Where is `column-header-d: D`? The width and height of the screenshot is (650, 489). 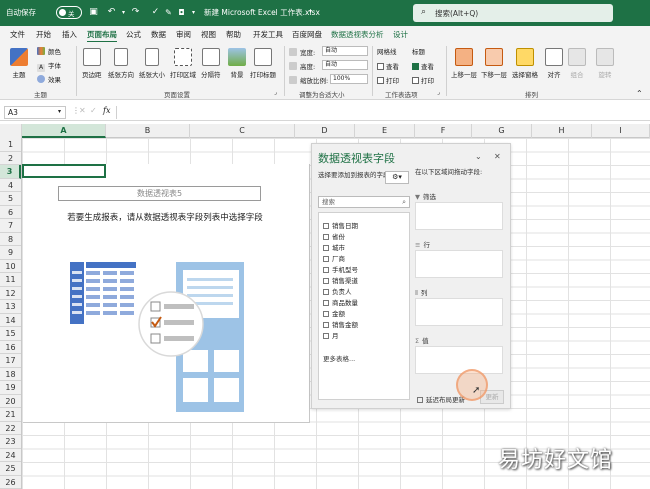 column-header-d: D is located at coordinates (325, 131).